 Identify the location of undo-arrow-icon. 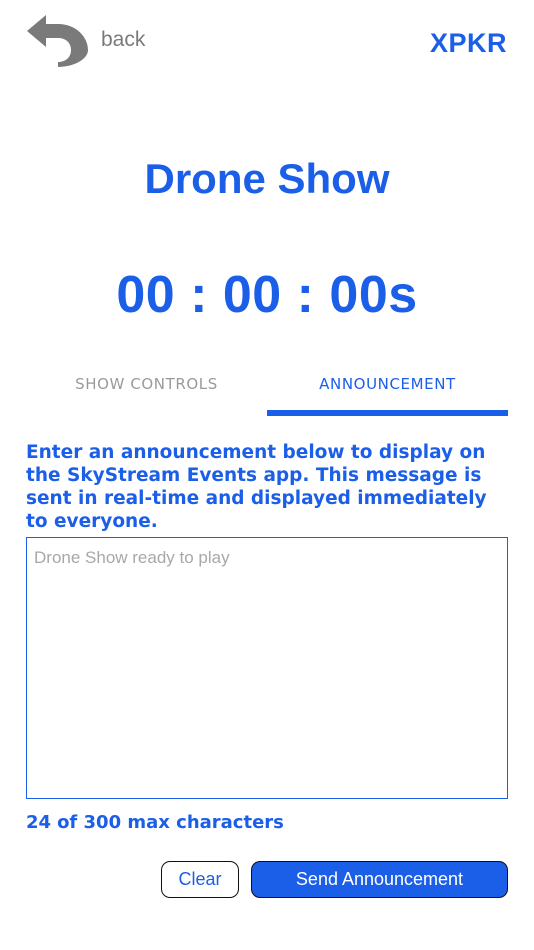
(57, 41).